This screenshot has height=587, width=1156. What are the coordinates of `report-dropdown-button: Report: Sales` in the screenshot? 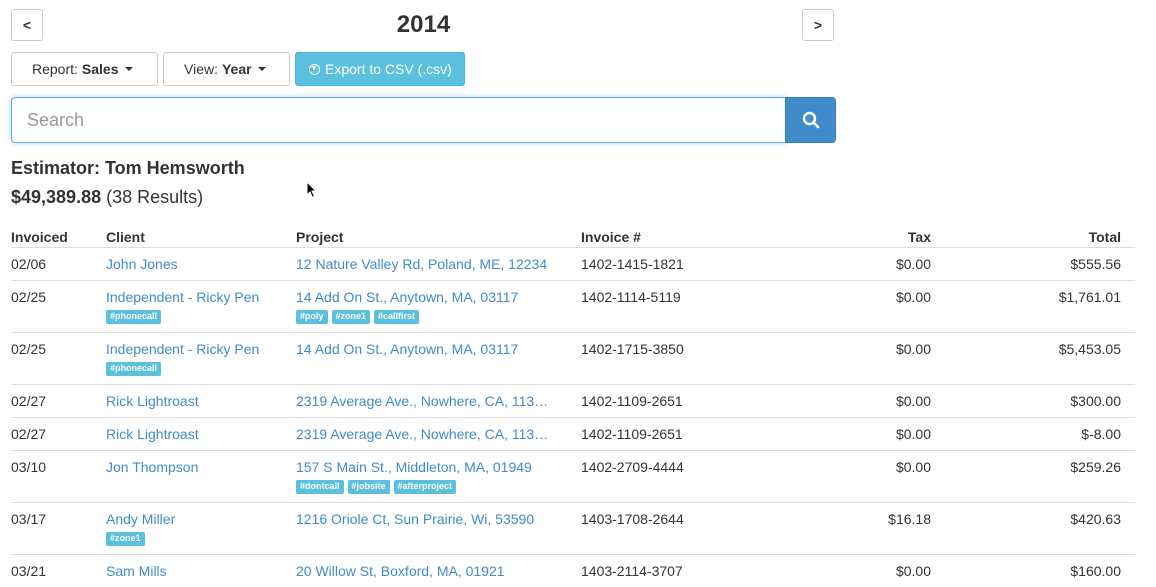 It's located at (84, 69).